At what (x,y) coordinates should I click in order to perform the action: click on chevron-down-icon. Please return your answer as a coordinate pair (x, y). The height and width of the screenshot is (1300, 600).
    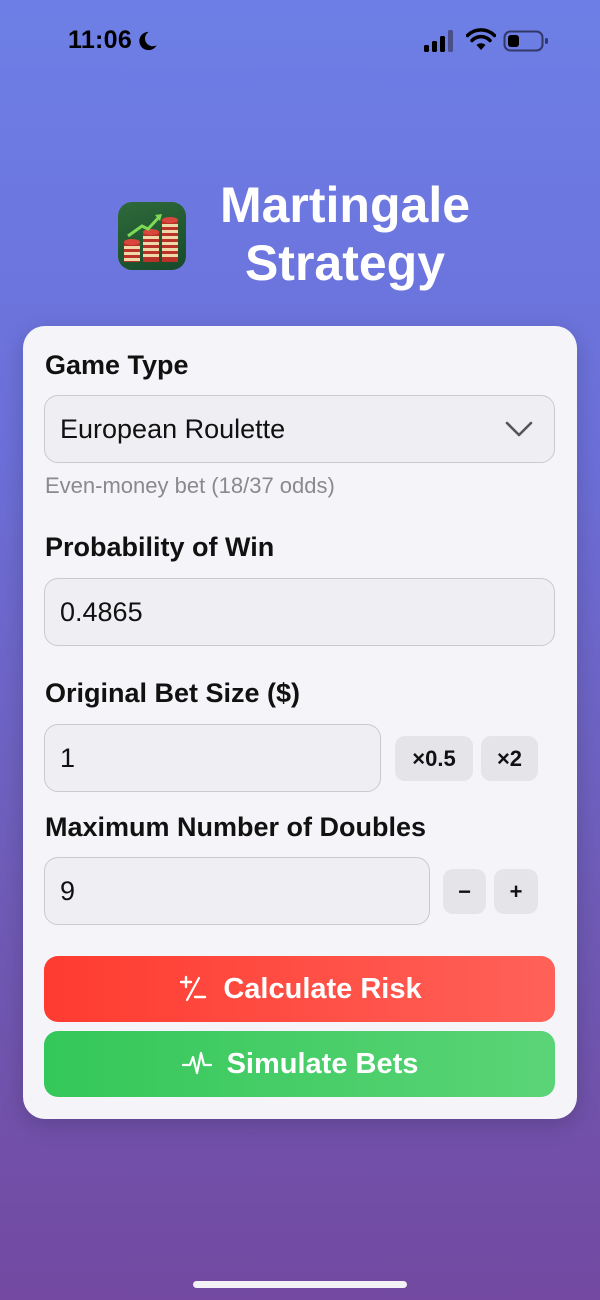
    Looking at the image, I should click on (519, 429).